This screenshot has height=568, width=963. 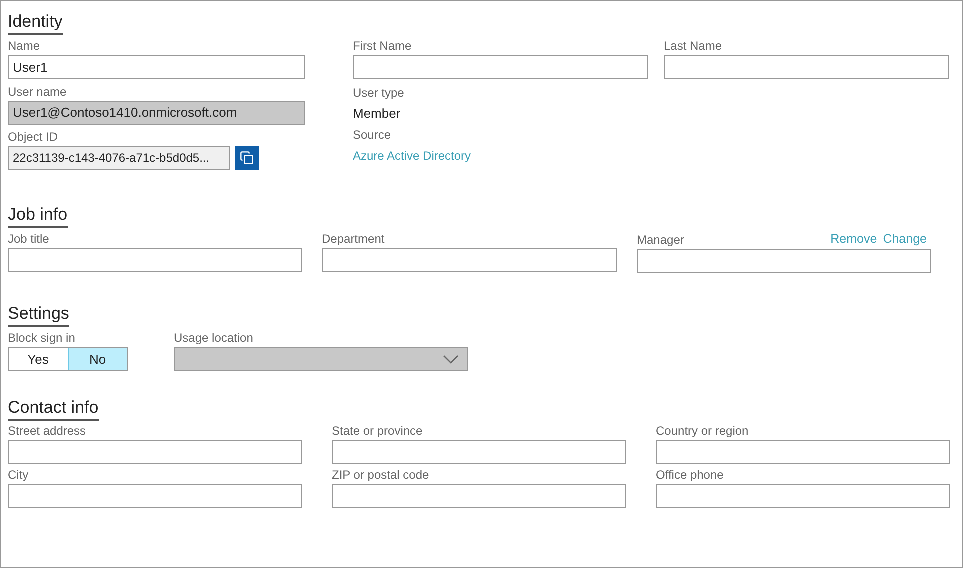 I want to click on copy-button, so click(x=247, y=158).